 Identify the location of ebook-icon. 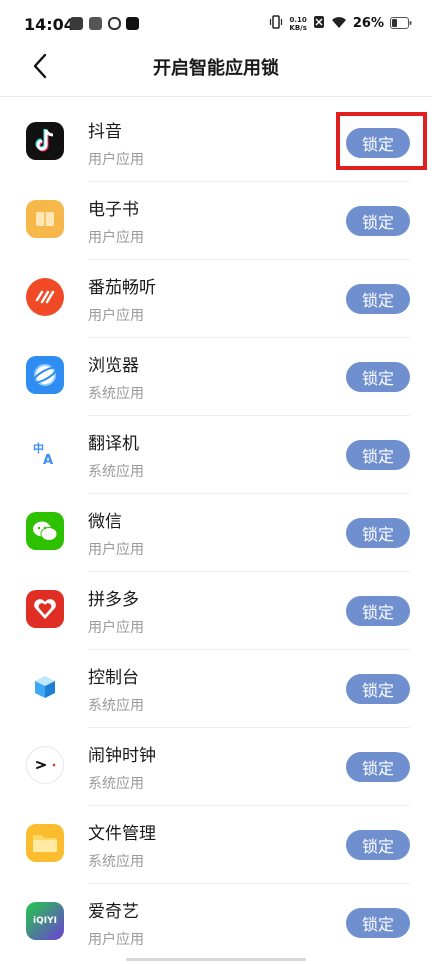
(45, 219).